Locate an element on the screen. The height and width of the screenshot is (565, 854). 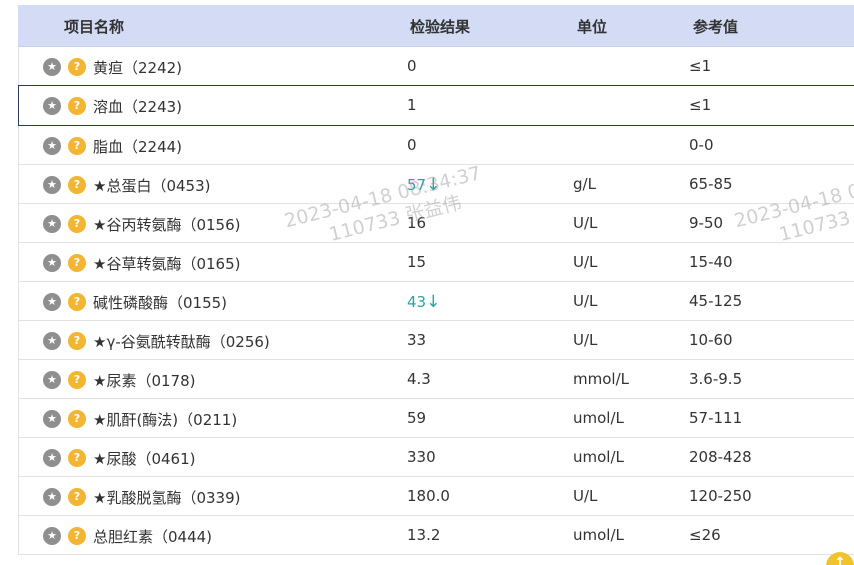
reference-range: 65-85 is located at coordinates (711, 184).